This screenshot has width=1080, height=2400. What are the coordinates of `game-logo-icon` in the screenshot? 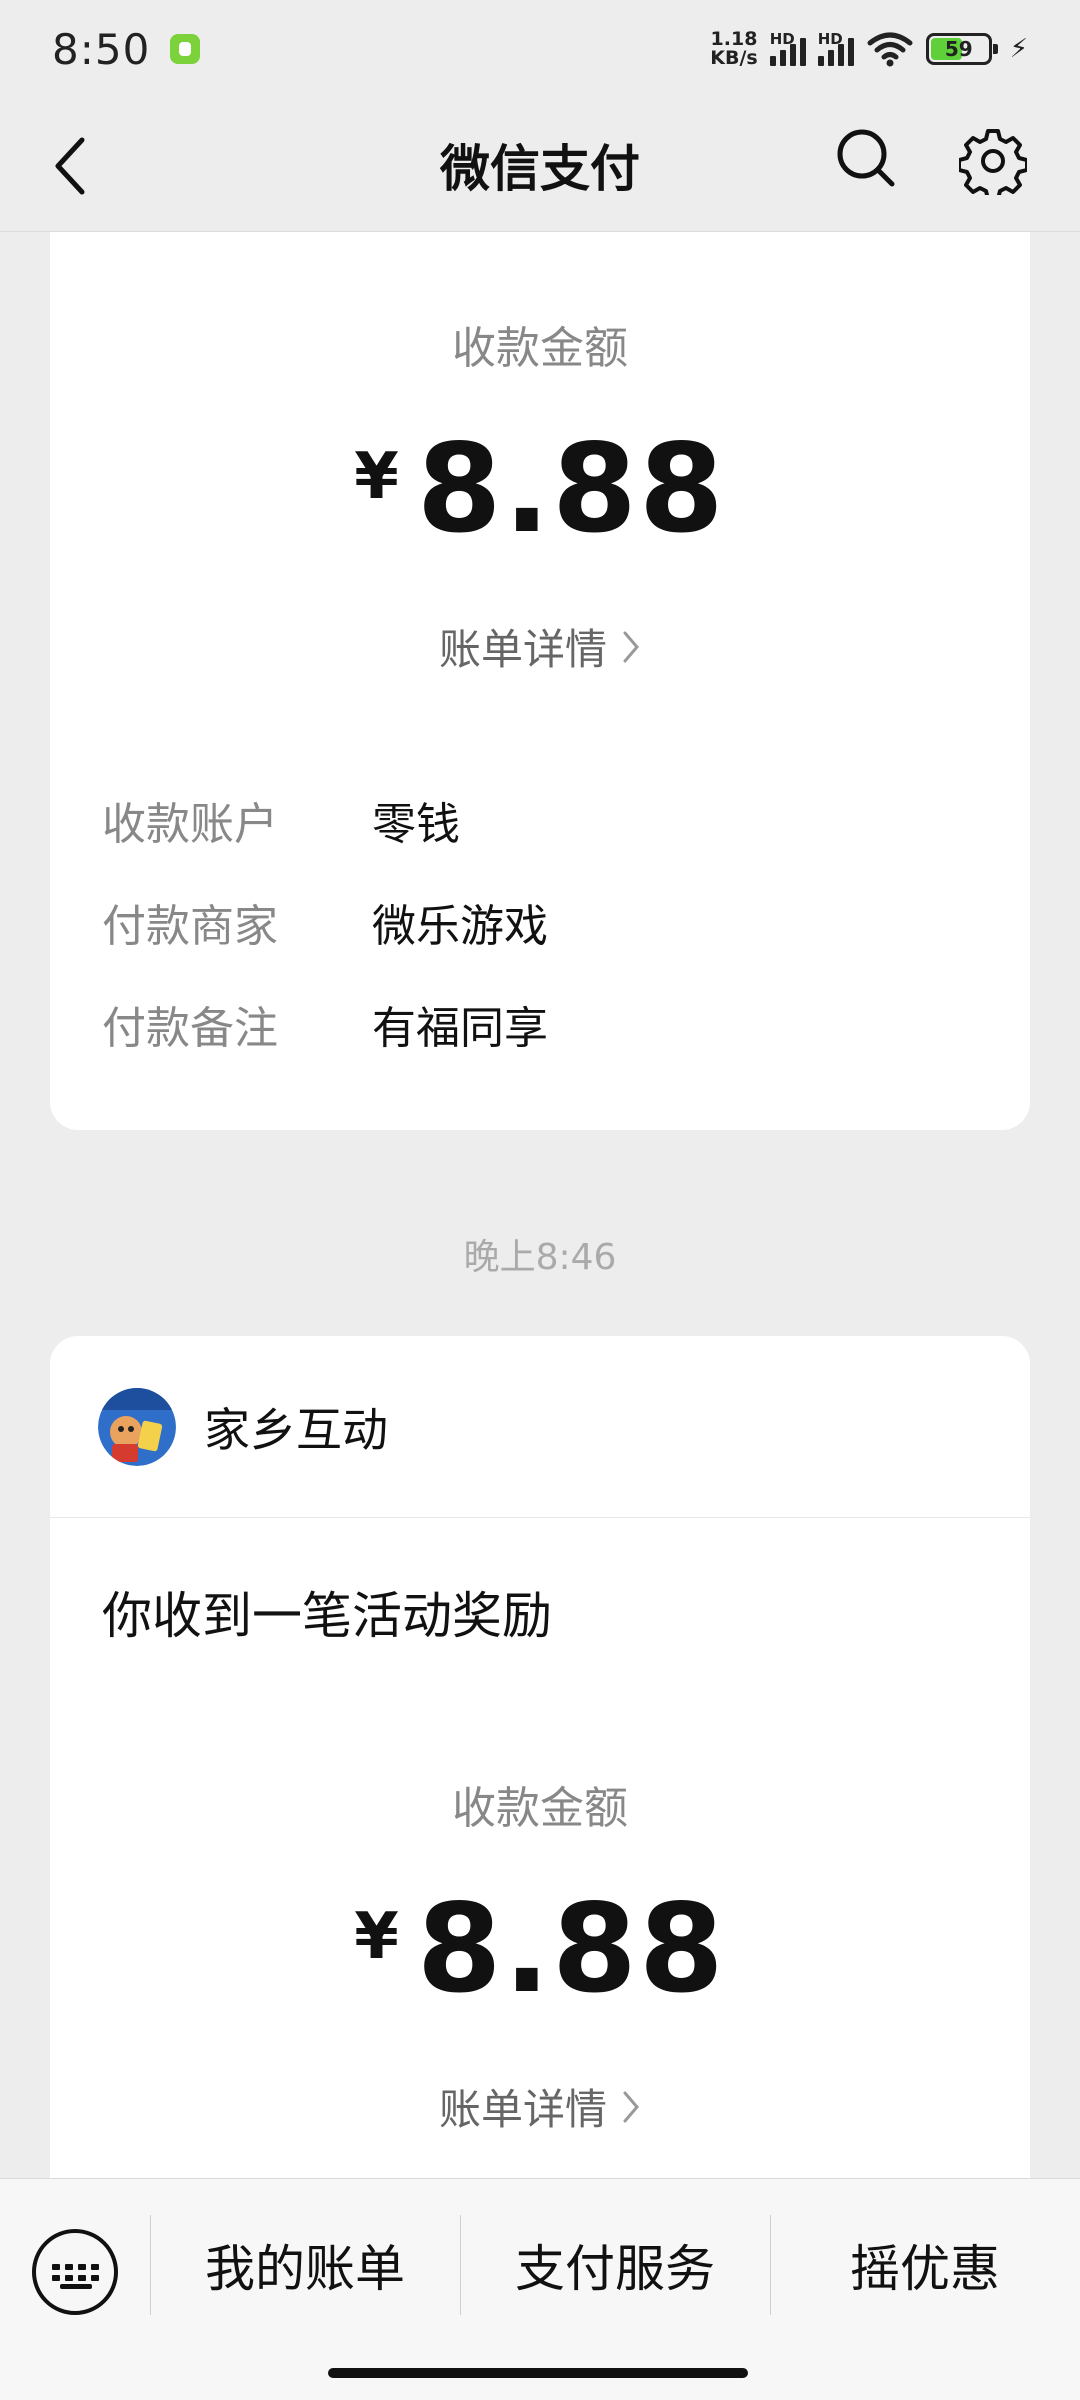 It's located at (137, 1426).